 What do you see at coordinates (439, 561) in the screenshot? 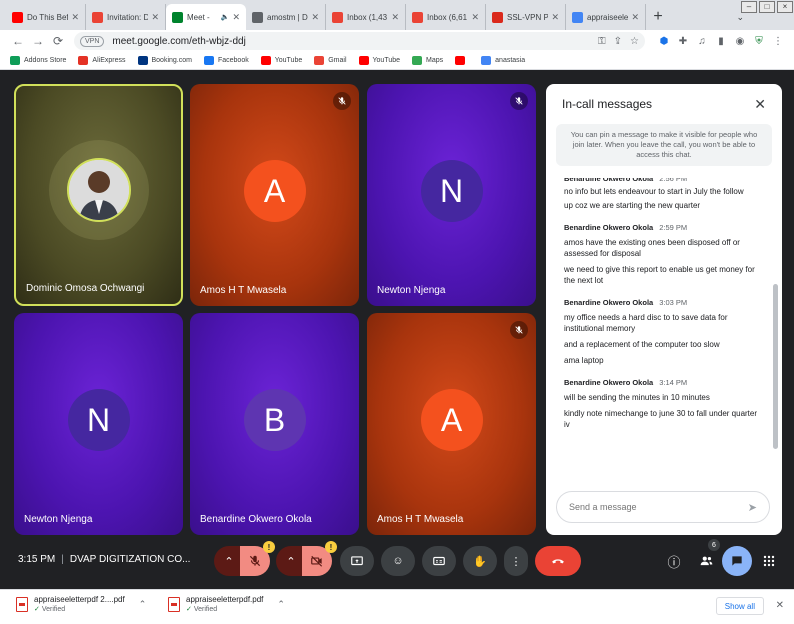
I see `captions-button` at bounding box center [439, 561].